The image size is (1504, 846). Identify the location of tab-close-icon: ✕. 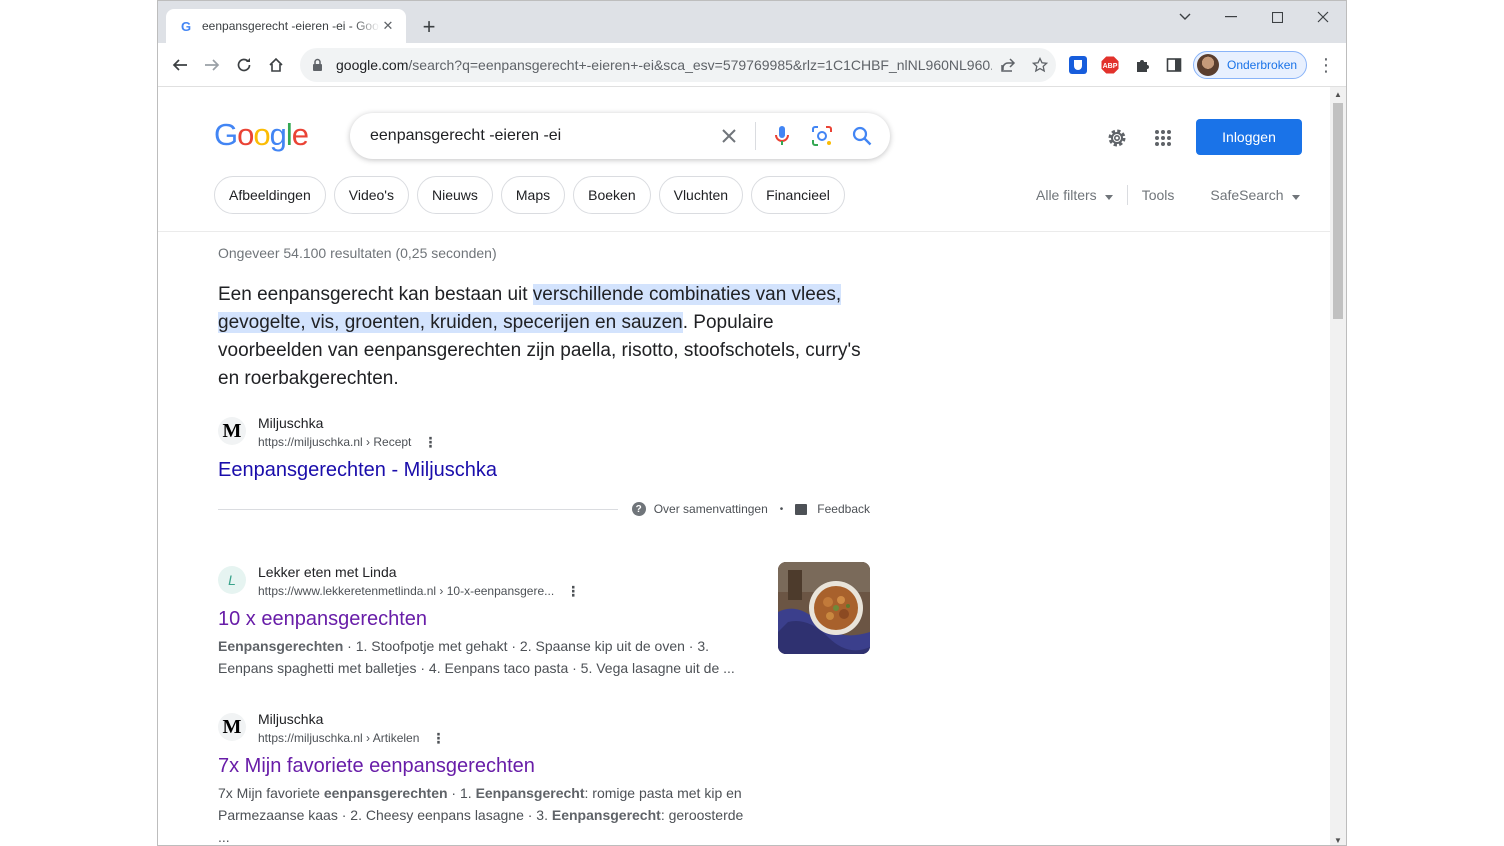
(388, 26).